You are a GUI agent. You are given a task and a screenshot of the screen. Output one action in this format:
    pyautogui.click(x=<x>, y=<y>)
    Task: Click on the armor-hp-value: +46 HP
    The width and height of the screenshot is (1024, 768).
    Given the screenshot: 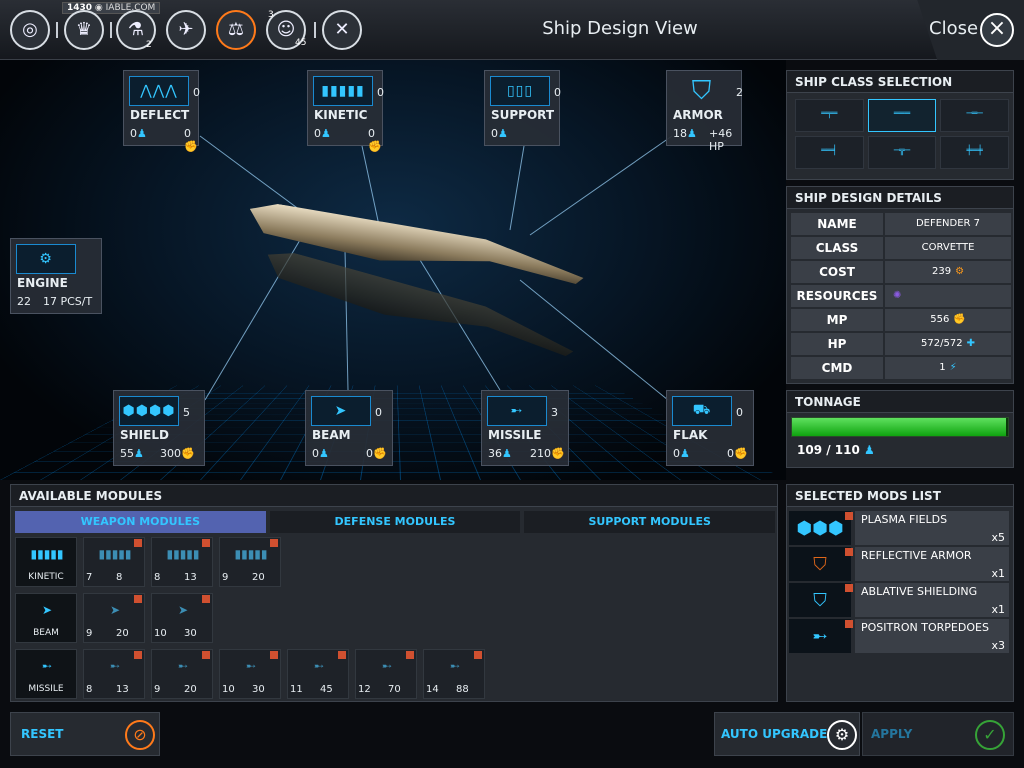 What is the action you would take?
    pyautogui.click(x=721, y=140)
    